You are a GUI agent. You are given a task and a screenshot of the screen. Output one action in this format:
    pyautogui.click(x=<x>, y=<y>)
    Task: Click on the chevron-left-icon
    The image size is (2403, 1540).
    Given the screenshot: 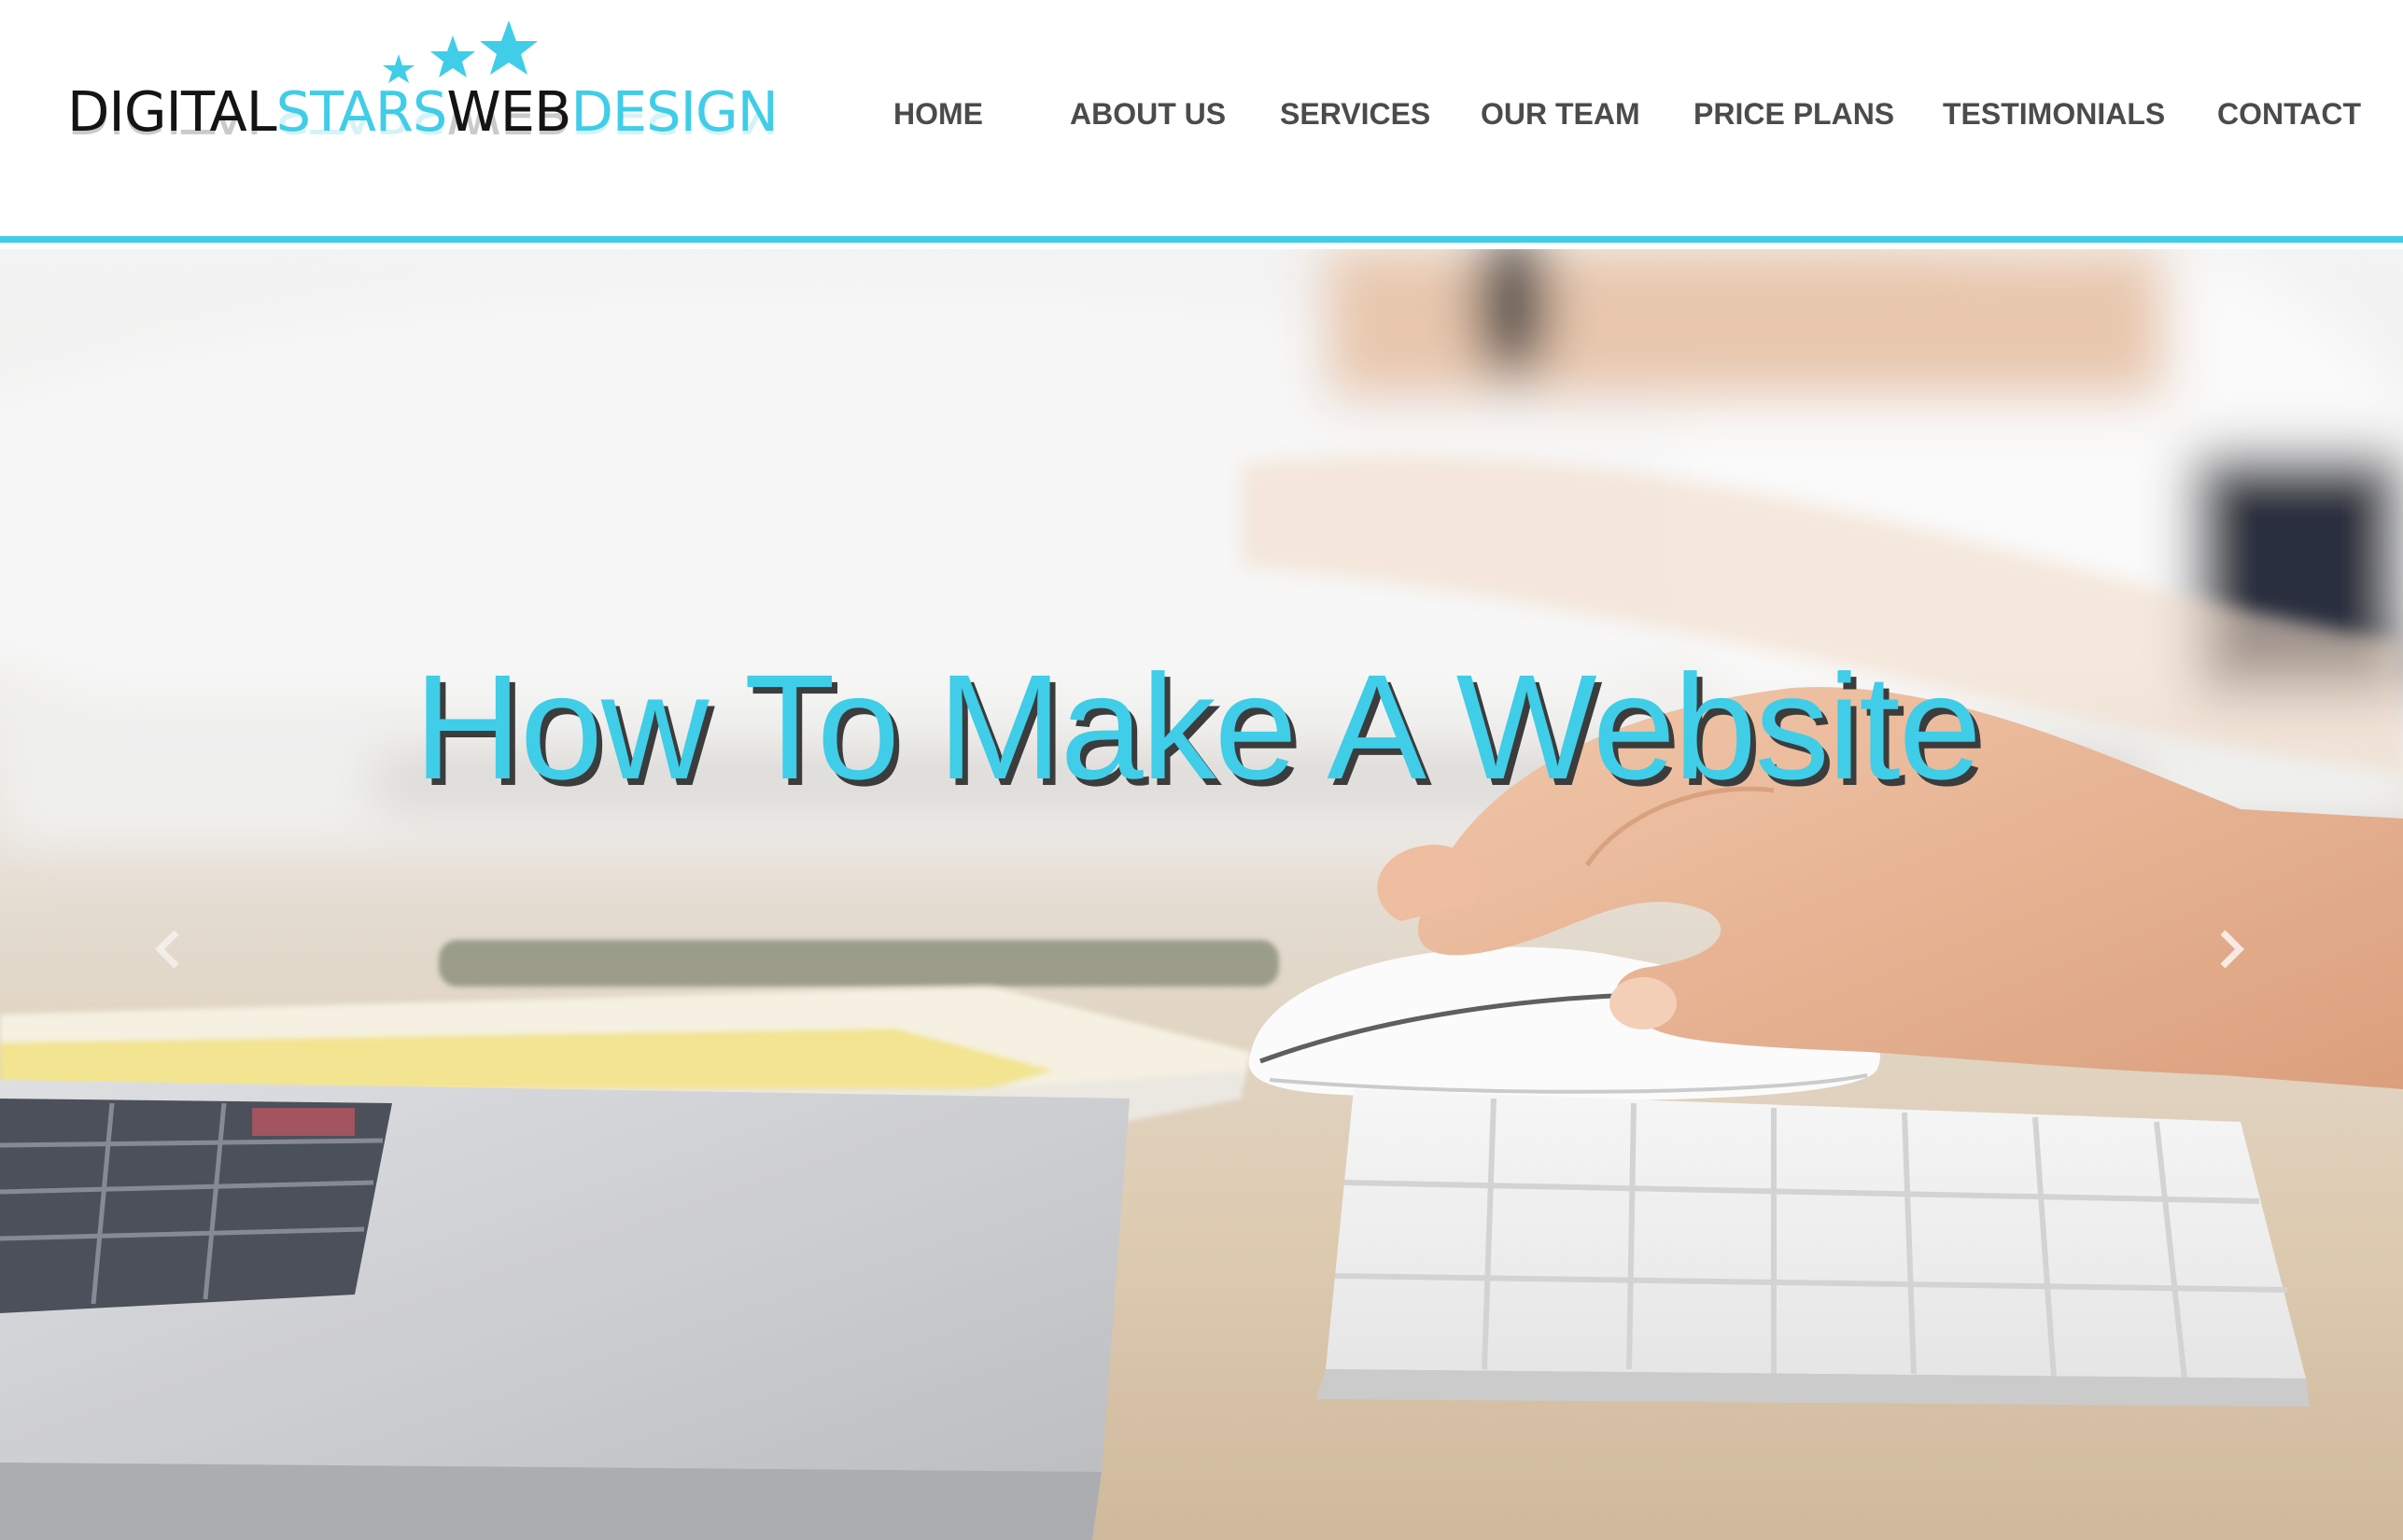 What is the action you would take?
    pyautogui.click(x=167, y=949)
    